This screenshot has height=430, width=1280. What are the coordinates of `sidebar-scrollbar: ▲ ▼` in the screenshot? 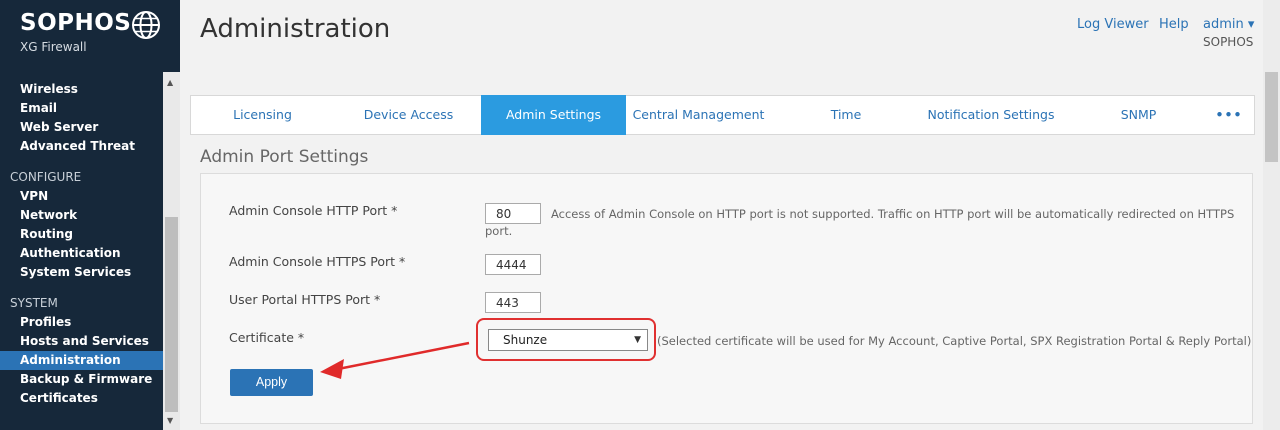 It's located at (171, 251).